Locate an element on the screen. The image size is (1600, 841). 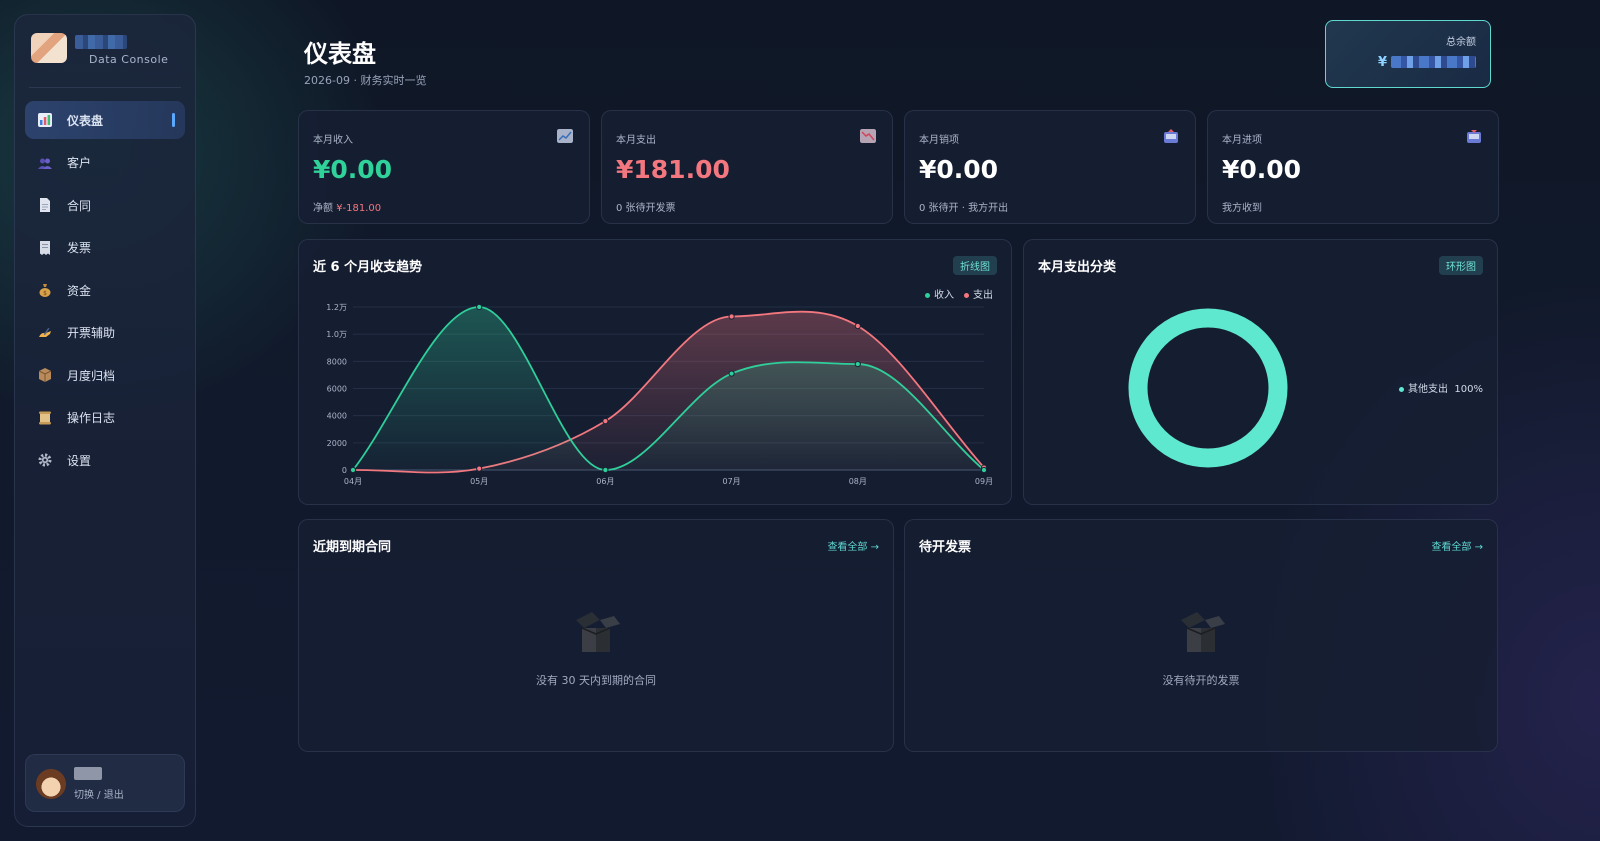
donut-legend: 其他支出 100% is located at coordinates (1441, 387).